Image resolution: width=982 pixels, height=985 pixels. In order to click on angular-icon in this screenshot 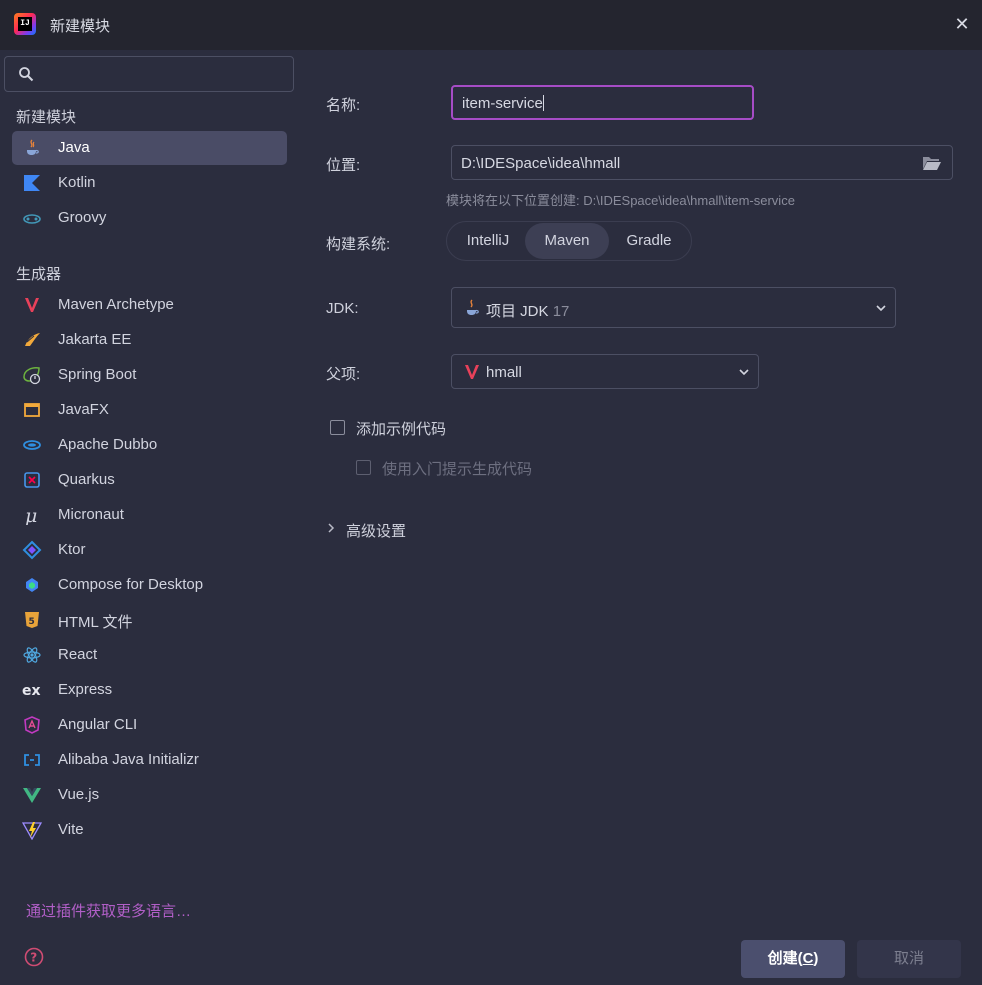, I will do `click(32, 725)`.